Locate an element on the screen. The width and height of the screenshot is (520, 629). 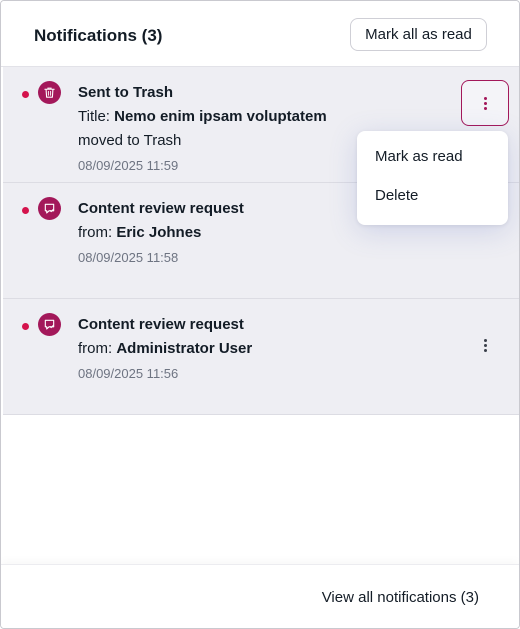
notifications-footer: View all notifications (3) is located at coordinates (260, 596).